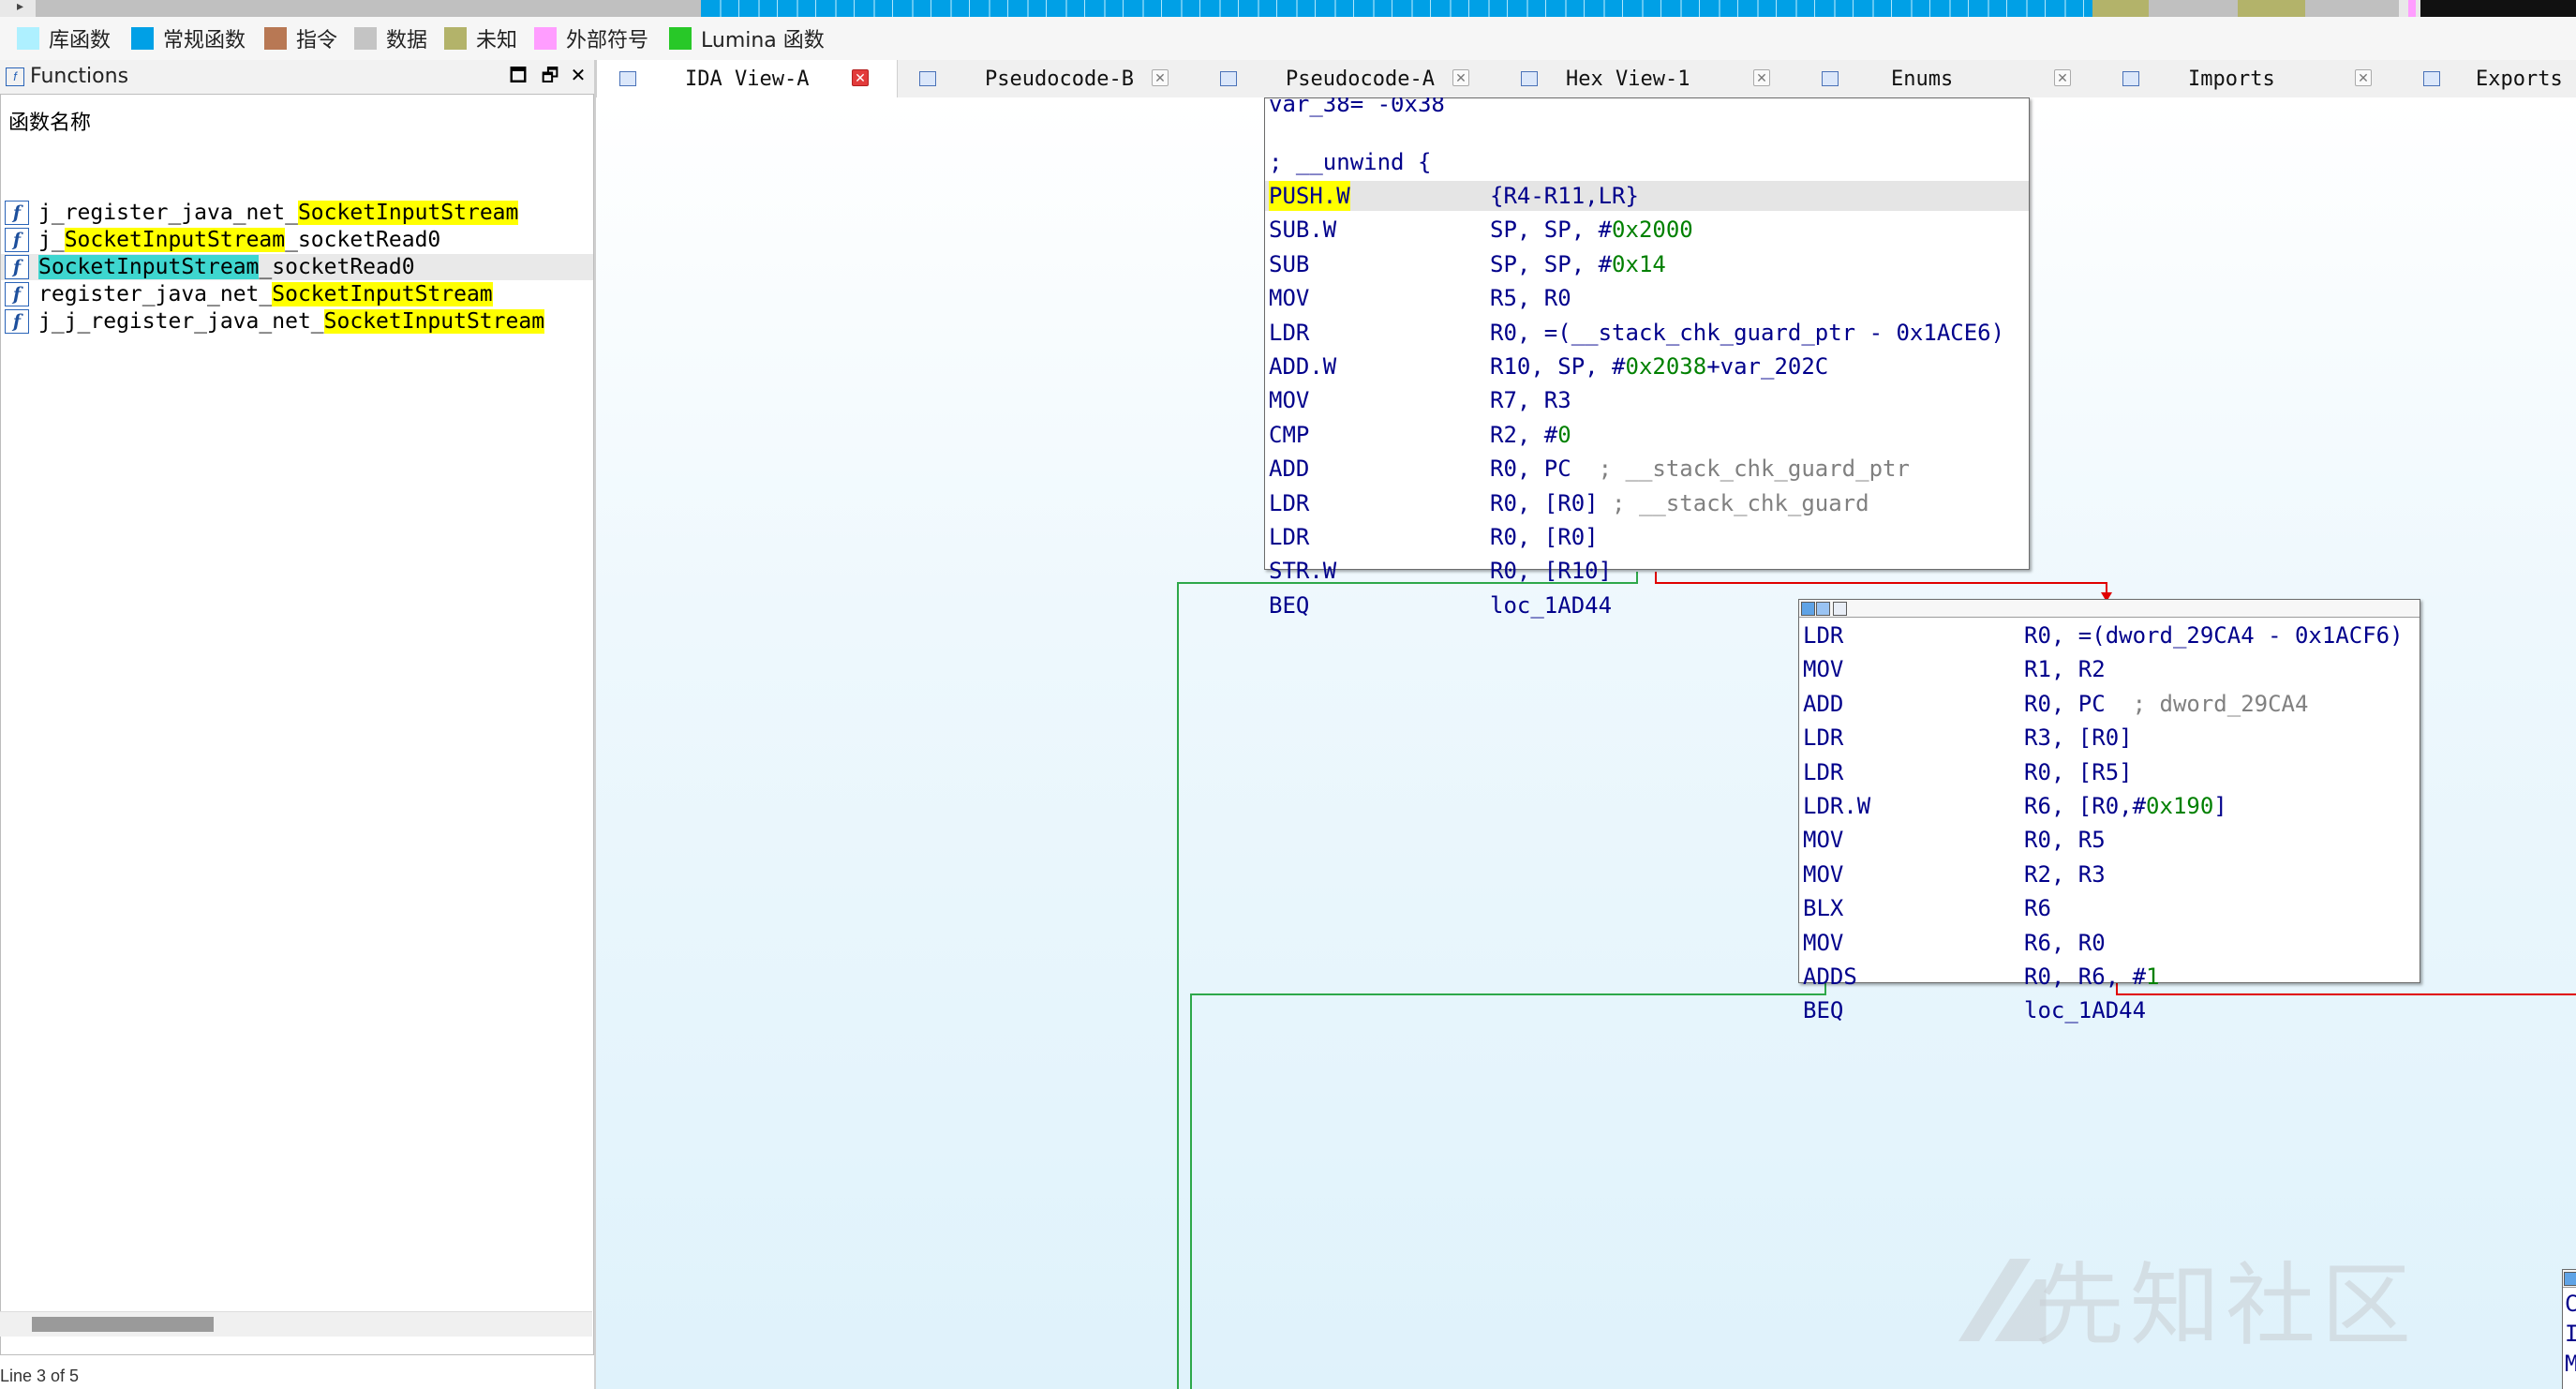 This screenshot has width=2576, height=1389. Describe the element at coordinates (51, 240) in the screenshot. I see `name-prefix: j_` at that location.